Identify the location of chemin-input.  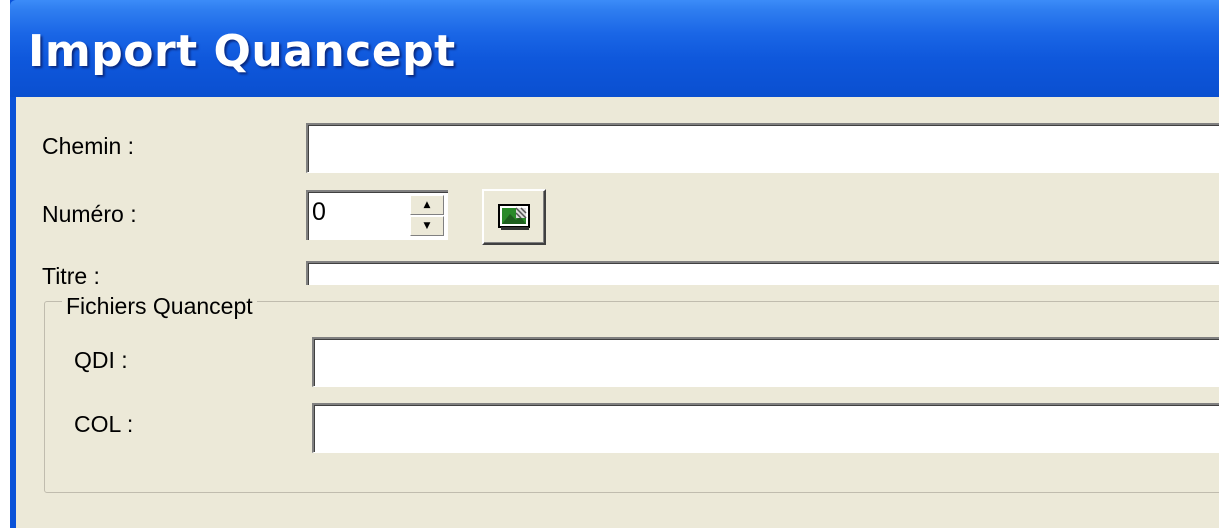
(762, 148).